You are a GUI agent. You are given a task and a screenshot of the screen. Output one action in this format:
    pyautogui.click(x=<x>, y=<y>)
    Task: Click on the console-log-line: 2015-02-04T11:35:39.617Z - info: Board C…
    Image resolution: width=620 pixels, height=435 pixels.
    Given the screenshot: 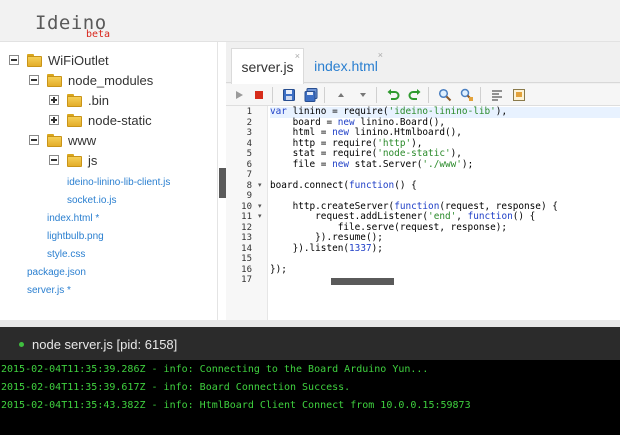 What is the action you would take?
    pyautogui.click(x=176, y=387)
    